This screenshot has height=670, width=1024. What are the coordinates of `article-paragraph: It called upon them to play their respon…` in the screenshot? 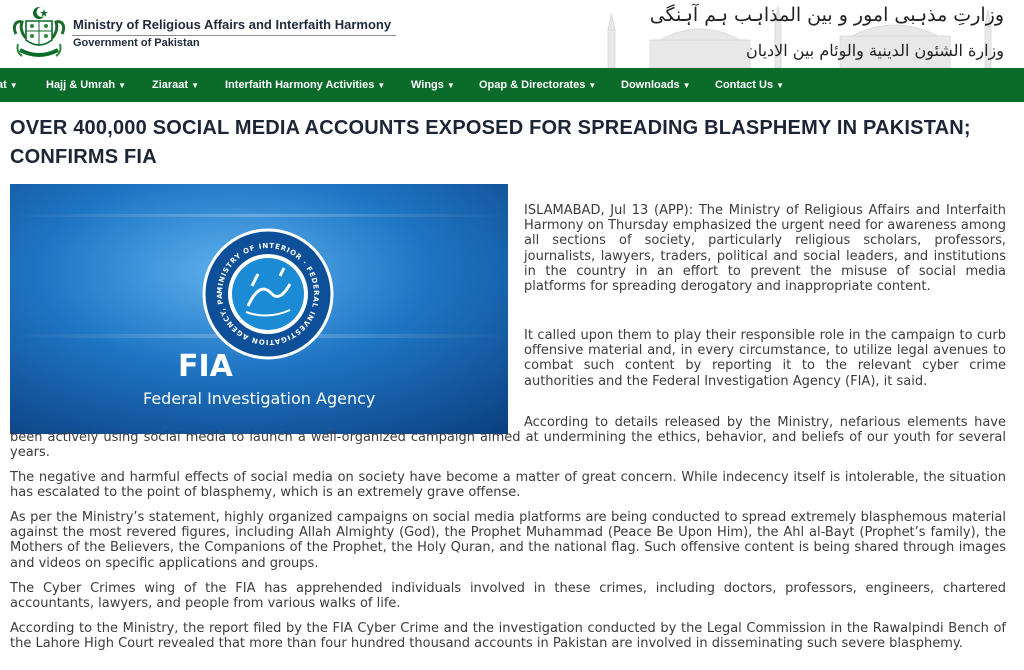 It's located at (765, 358).